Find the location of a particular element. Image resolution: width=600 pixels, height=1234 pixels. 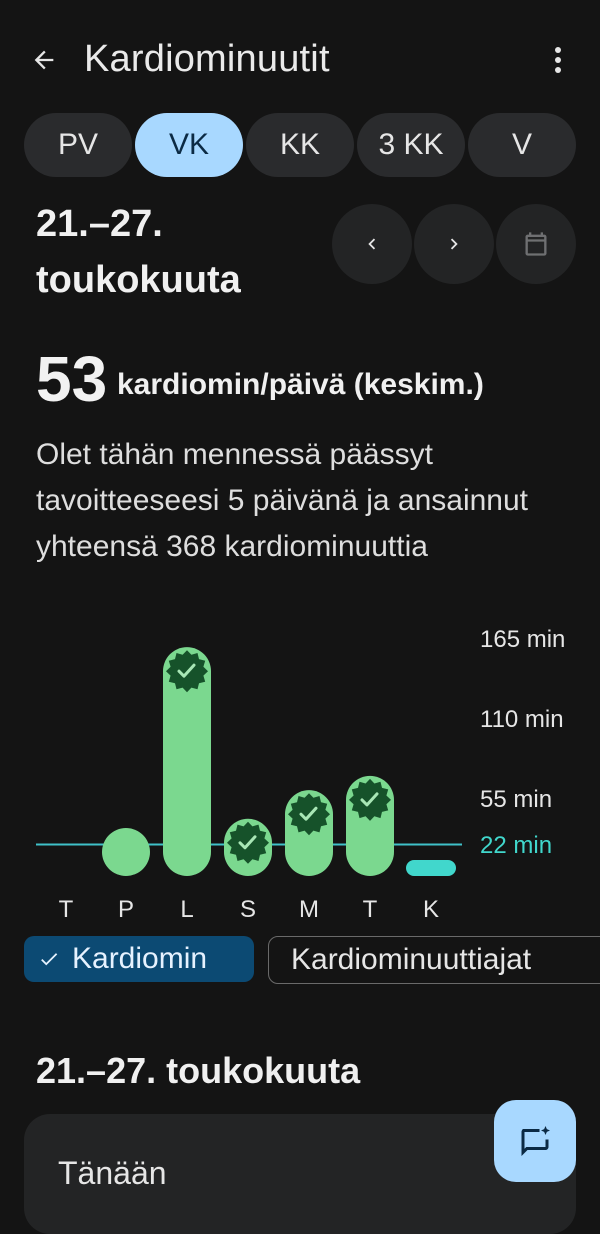

previous-period-button is located at coordinates (372, 244).